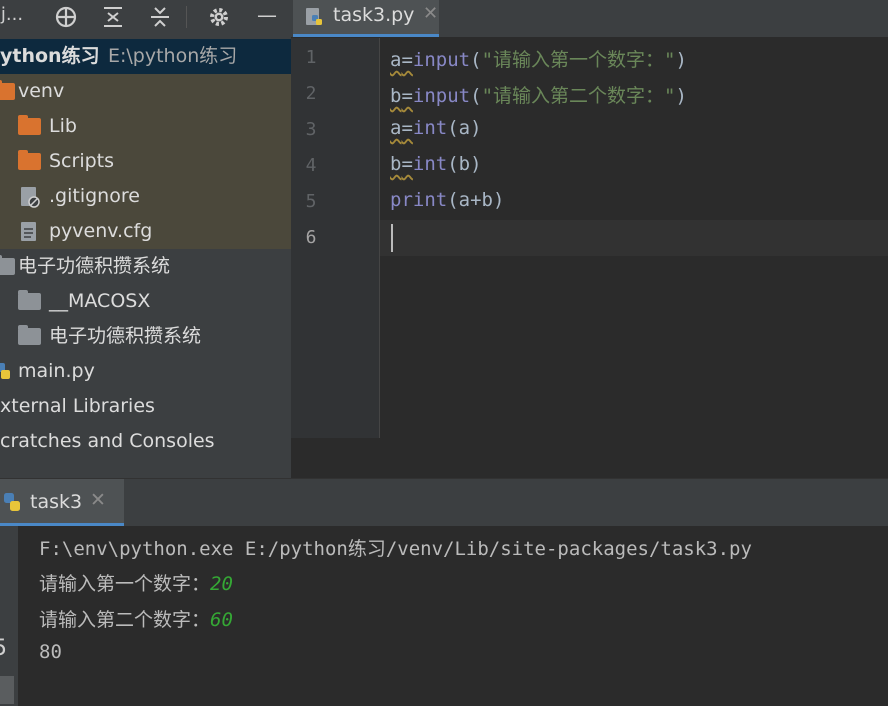 This screenshot has width=888, height=706. What do you see at coordinates (436, 128) in the screenshot?
I see `code-line-3: a=int(a)` at bounding box center [436, 128].